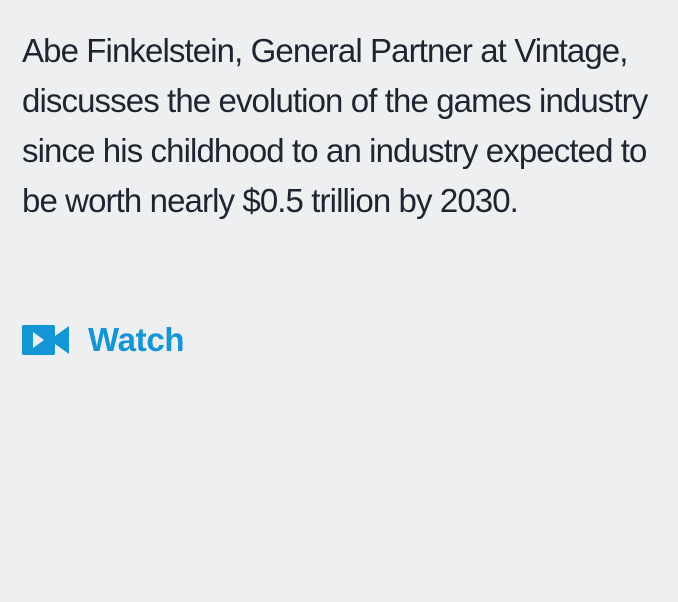 The height and width of the screenshot is (602, 678). Describe the element at coordinates (136, 339) in the screenshot. I see `watch-label: Watch` at that location.